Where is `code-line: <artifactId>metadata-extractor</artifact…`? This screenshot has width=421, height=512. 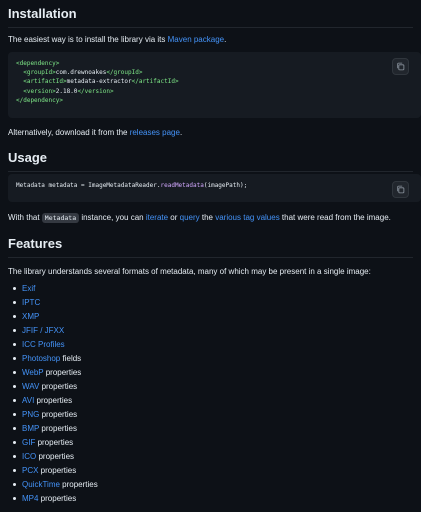 code-line: <artifactId>metadata-extractor</artifact… is located at coordinates (97, 82).